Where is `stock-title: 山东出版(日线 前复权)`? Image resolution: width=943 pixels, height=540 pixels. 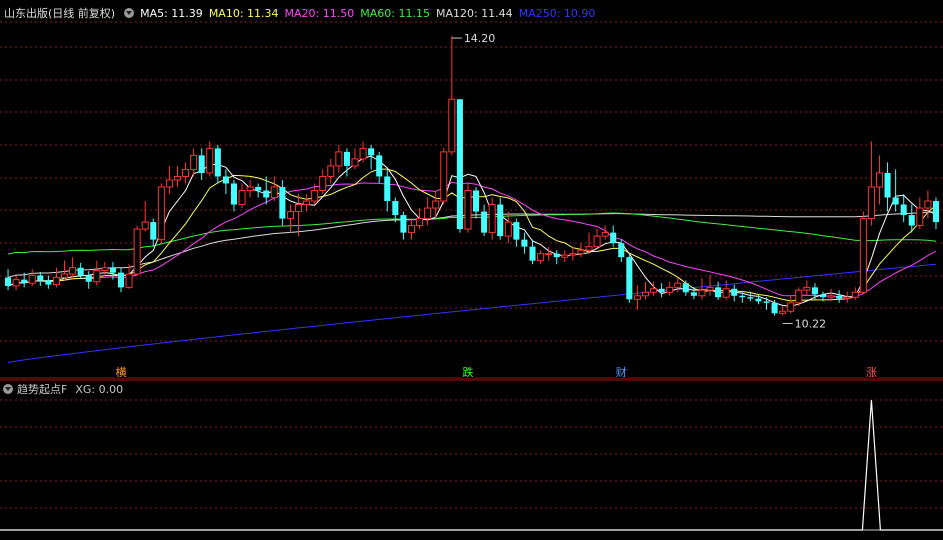 stock-title: 山东出版(日线 前复权) is located at coordinates (60, 13).